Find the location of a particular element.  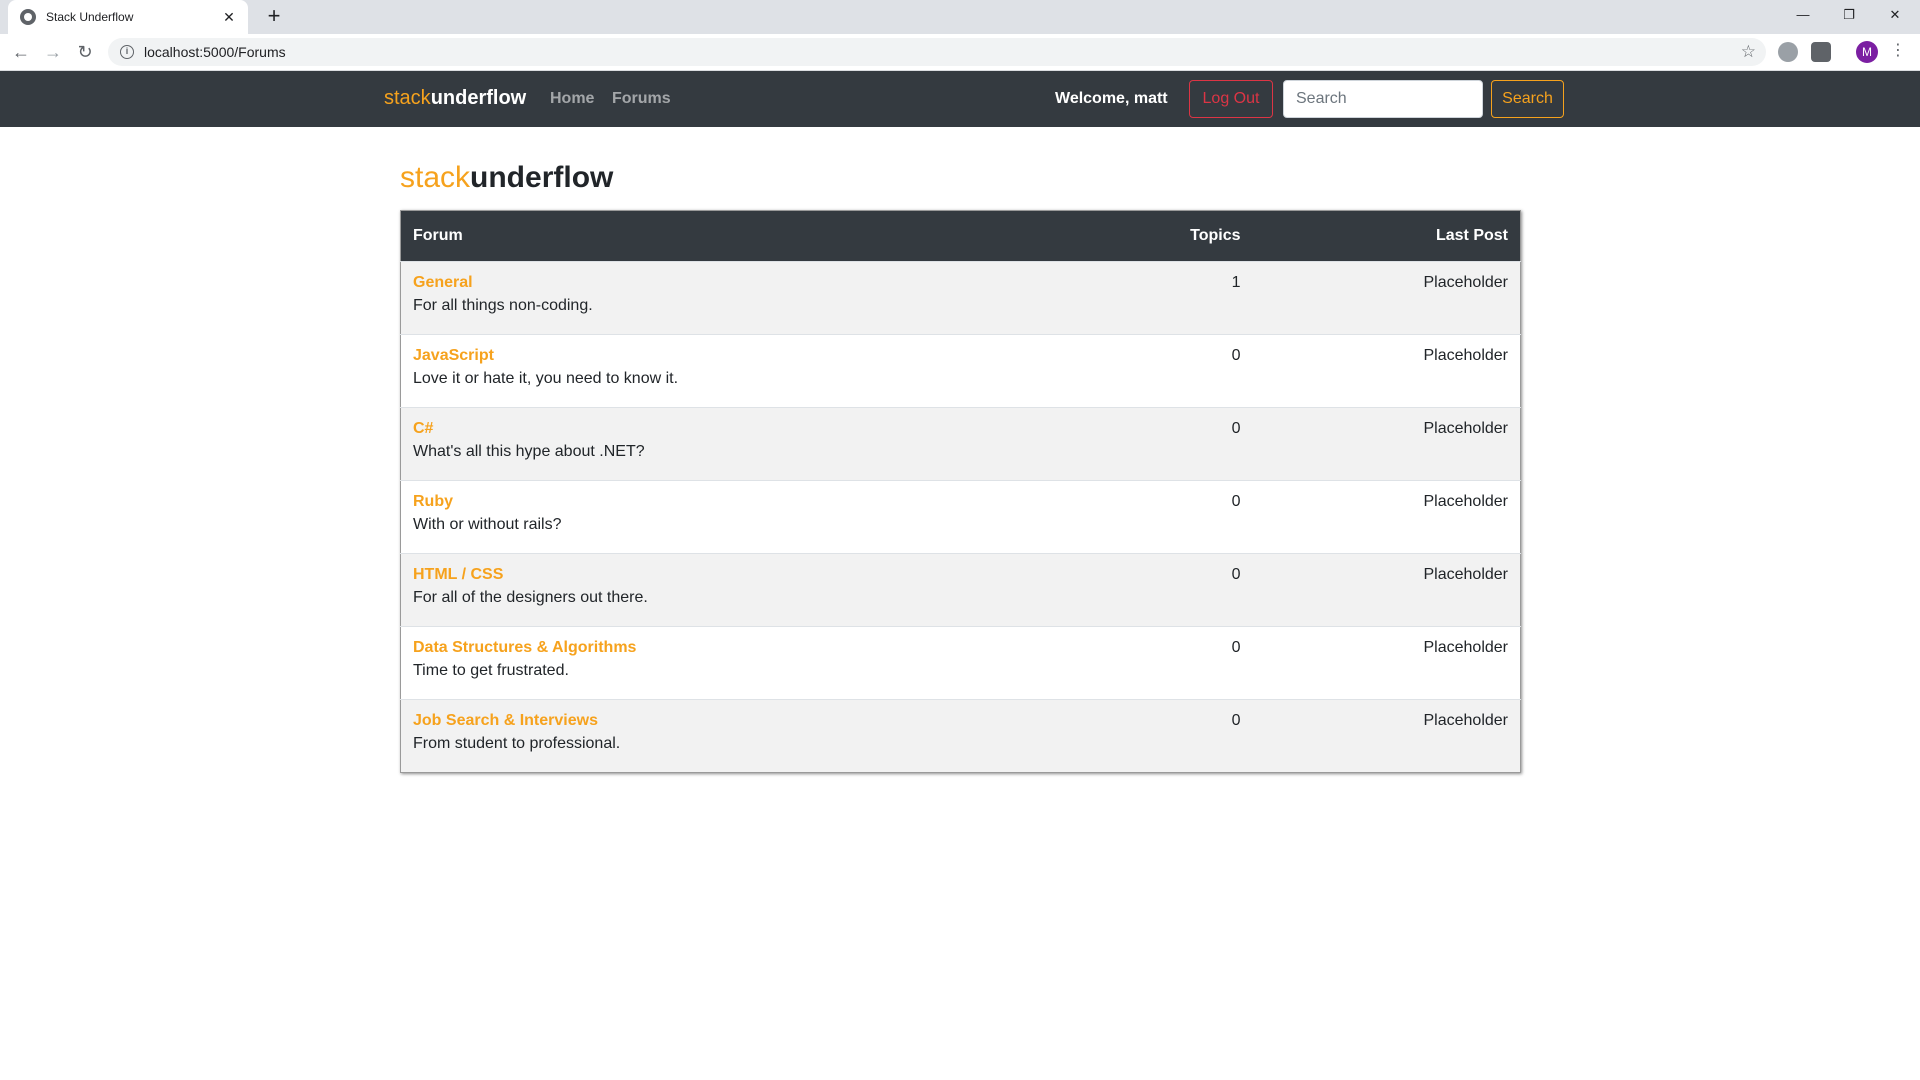

browser-menu-icon: ⋮ is located at coordinates (1898, 50).